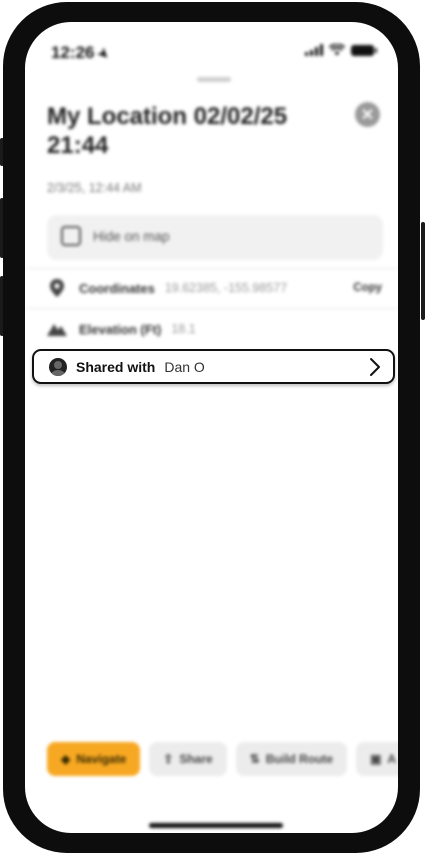 Image resolution: width=425 pixels, height=856 pixels. I want to click on build-route-button: ⇅ Build Route, so click(291, 759).